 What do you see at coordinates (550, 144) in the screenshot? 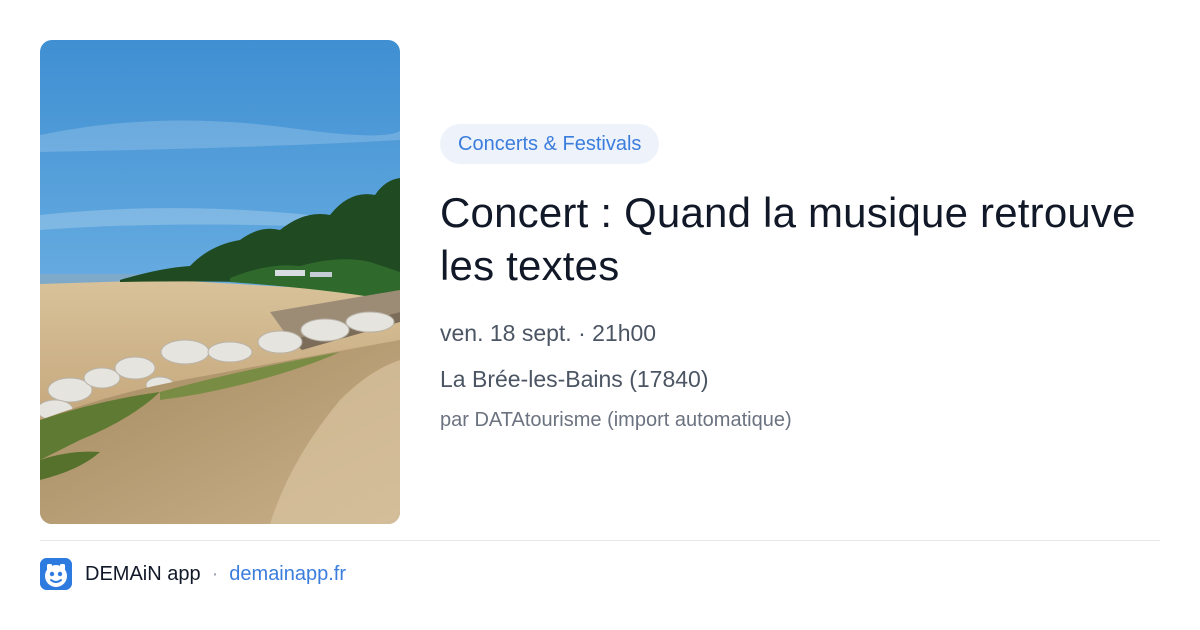
I see `category-badge: Concerts & Festivals` at bounding box center [550, 144].